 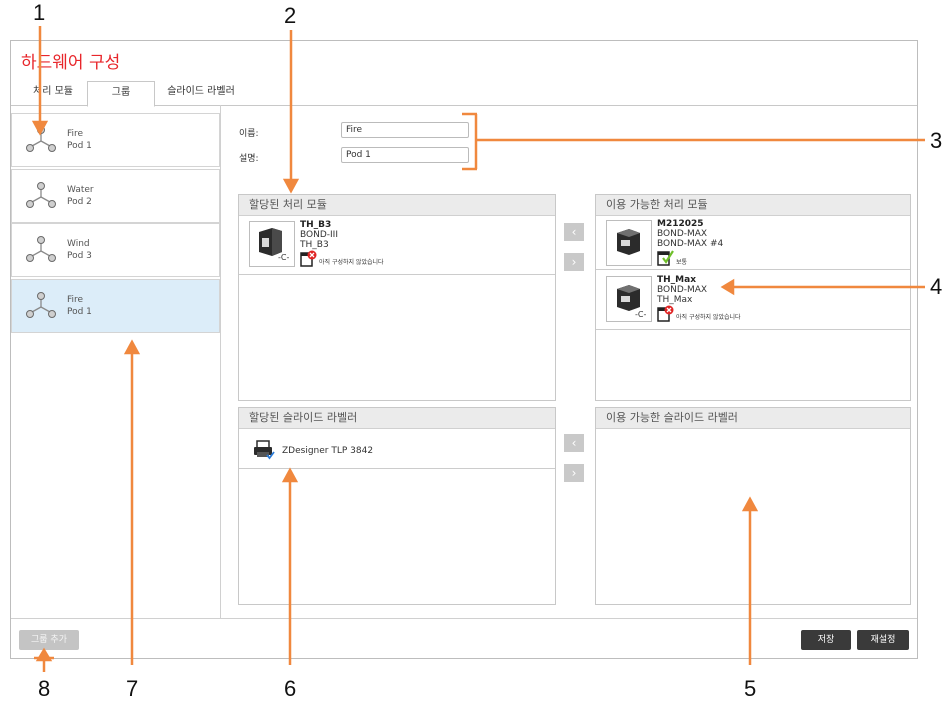 I want to click on callout-number-8: 8, so click(x=44, y=688).